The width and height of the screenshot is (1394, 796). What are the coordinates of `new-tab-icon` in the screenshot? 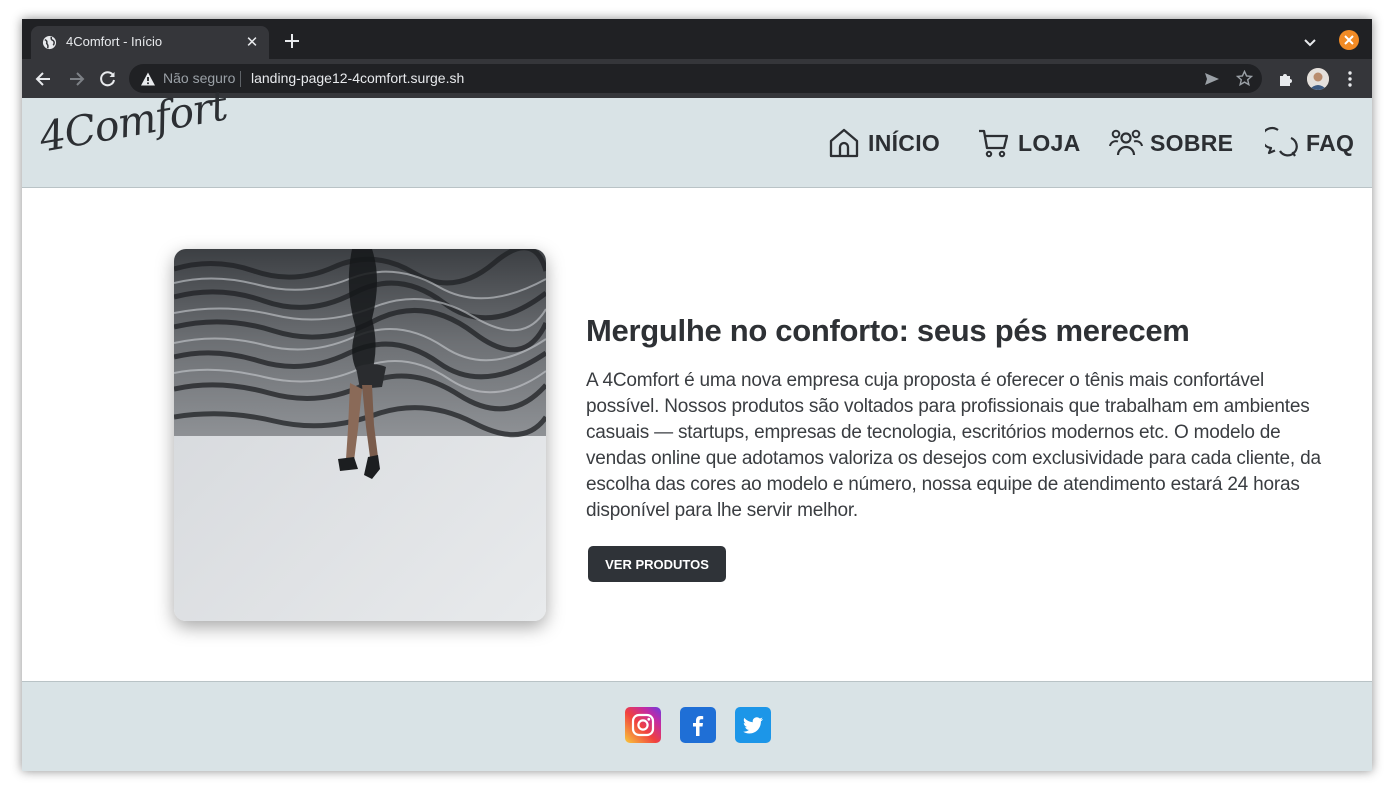 It's located at (292, 41).